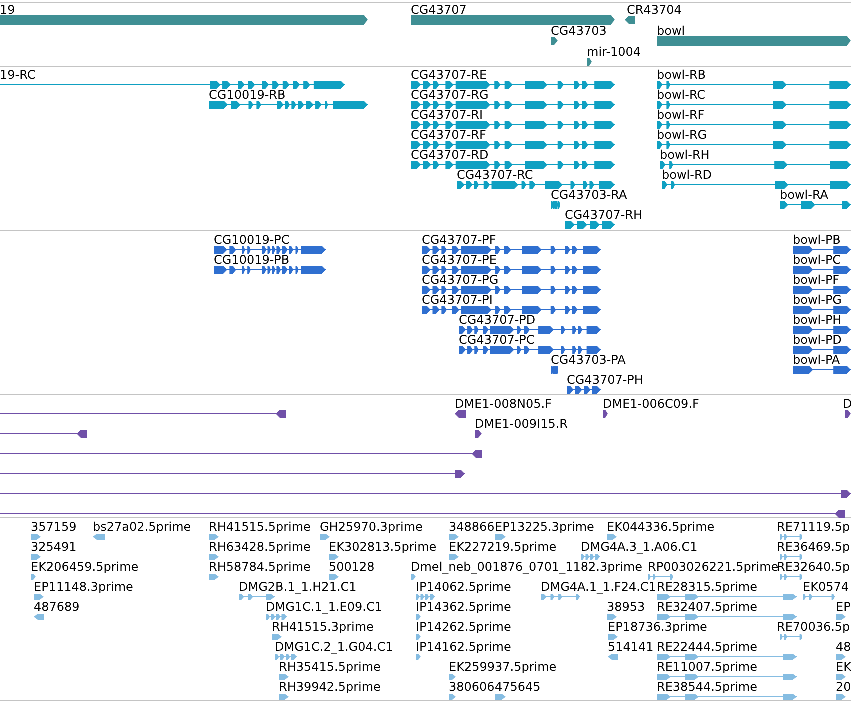 The height and width of the screenshot is (702, 851). Describe the element at coordinates (579, 31) in the screenshot. I see `feature-label: CG43703` at that location.